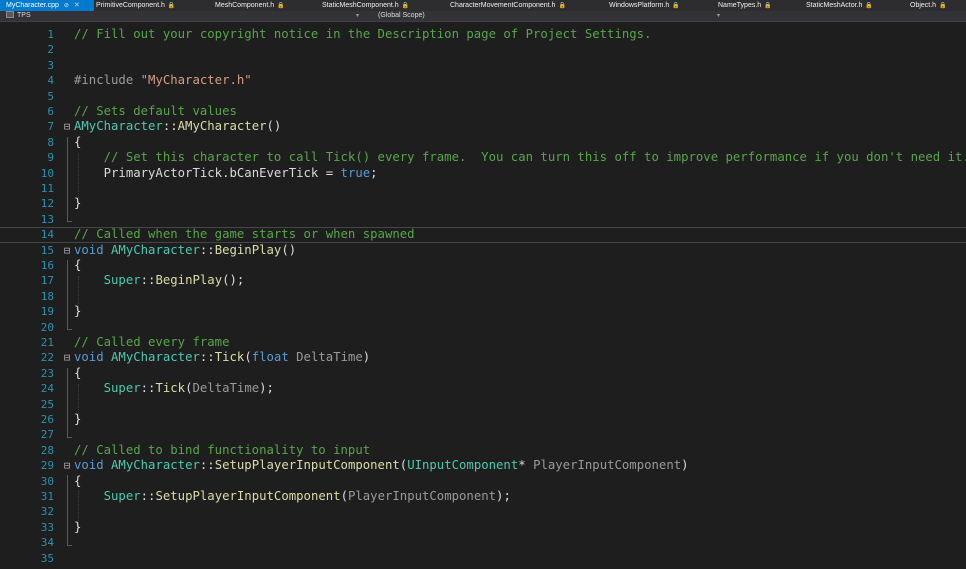  What do you see at coordinates (401, 16) in the screenshot?
I see `scope-dropdown: (Global Scope)` at bounding box center [401, 16].